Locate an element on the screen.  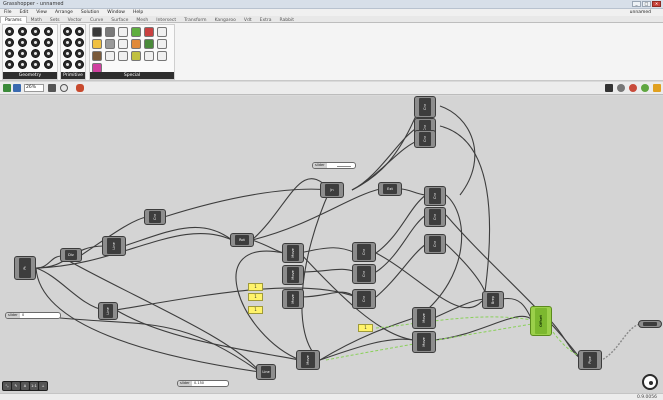
control-knob-icon is located at coordinates (97, 56).